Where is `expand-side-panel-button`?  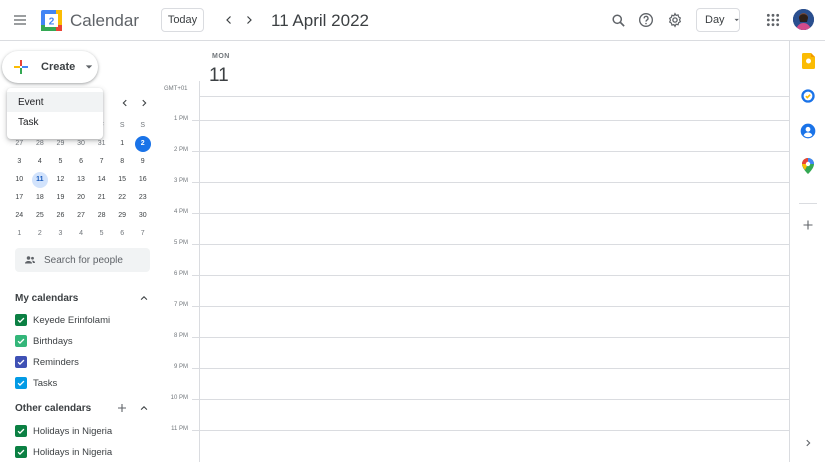
expand-side-panel-button is located at coordinates (808, 443).